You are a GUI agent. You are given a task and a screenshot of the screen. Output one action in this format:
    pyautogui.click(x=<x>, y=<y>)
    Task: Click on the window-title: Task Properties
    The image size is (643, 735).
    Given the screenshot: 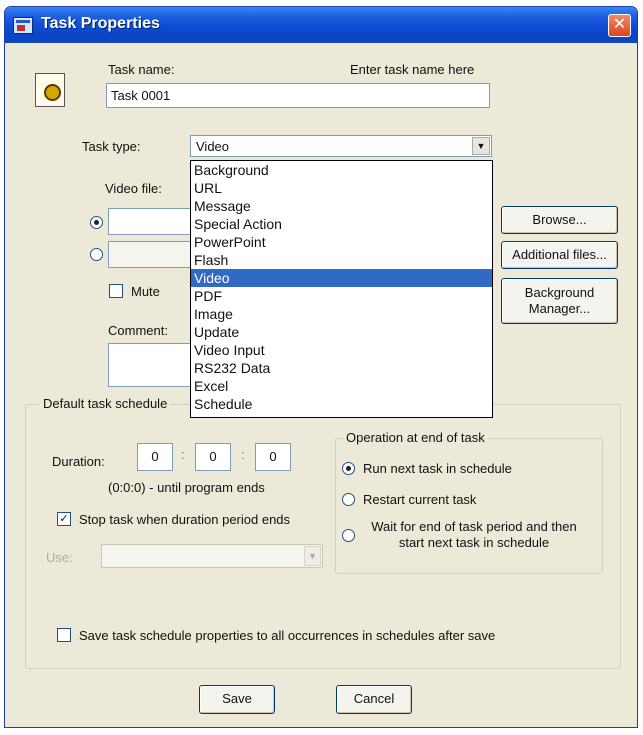 What is the action you would take?
    pyautogui.click(x=100, y=23)
    